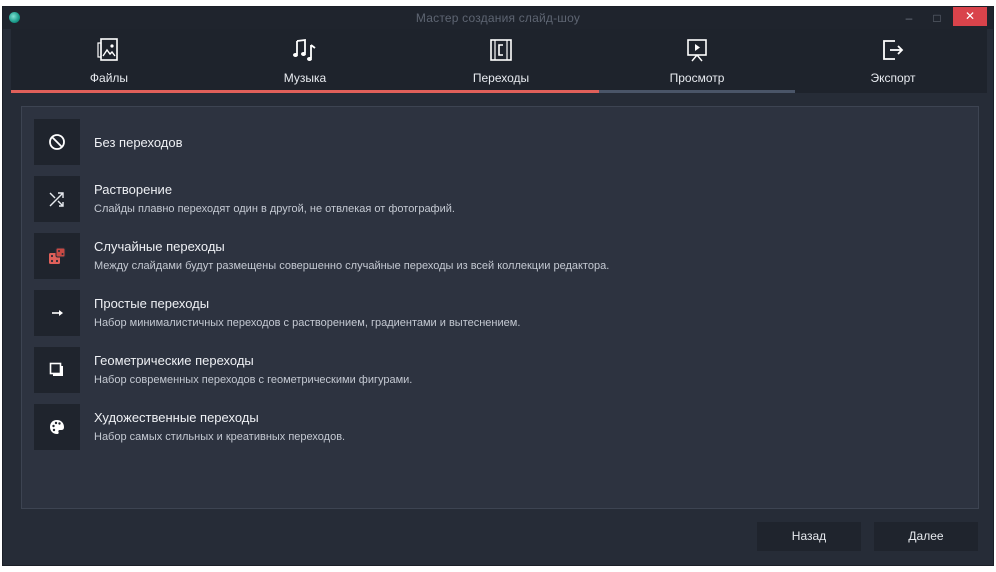  What do you see at coordinates (697, 78) in the screenshot?
I see `tab-preview-label: Просмотр` at bounding box center [697, 78].